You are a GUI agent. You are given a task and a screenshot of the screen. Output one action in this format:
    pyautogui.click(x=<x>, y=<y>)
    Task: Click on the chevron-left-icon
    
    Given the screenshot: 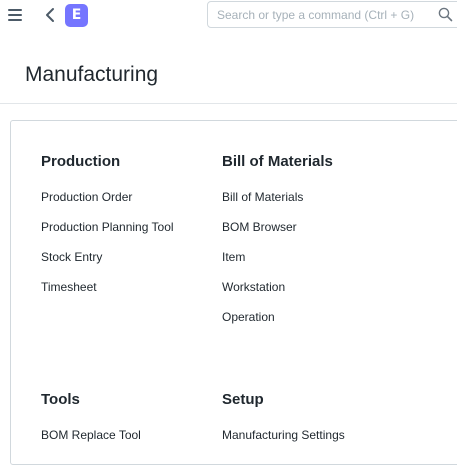 What is the action you would take?
    pyautogui.click(x=50, y=15)
    